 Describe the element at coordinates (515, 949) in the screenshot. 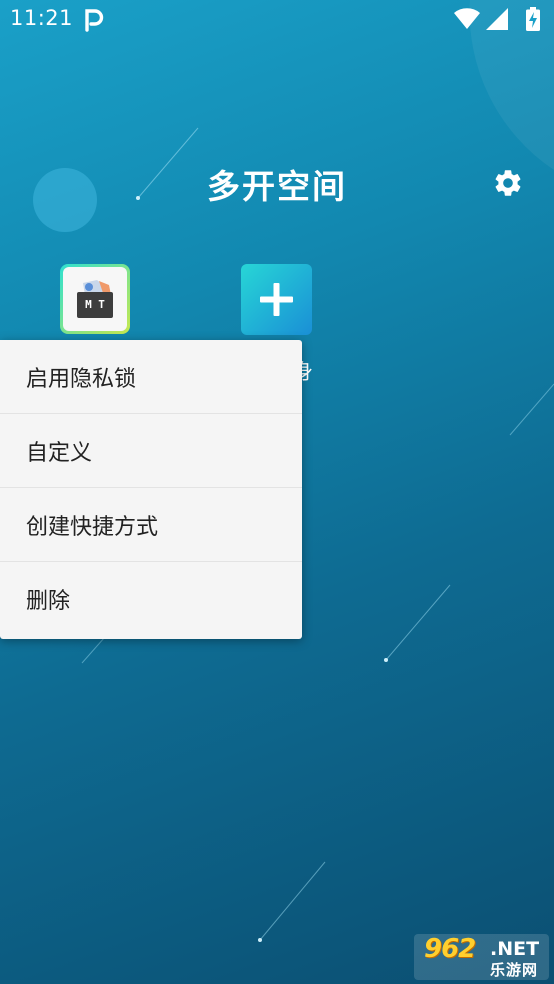

I see `watermark-suffix: .NET` at that location.